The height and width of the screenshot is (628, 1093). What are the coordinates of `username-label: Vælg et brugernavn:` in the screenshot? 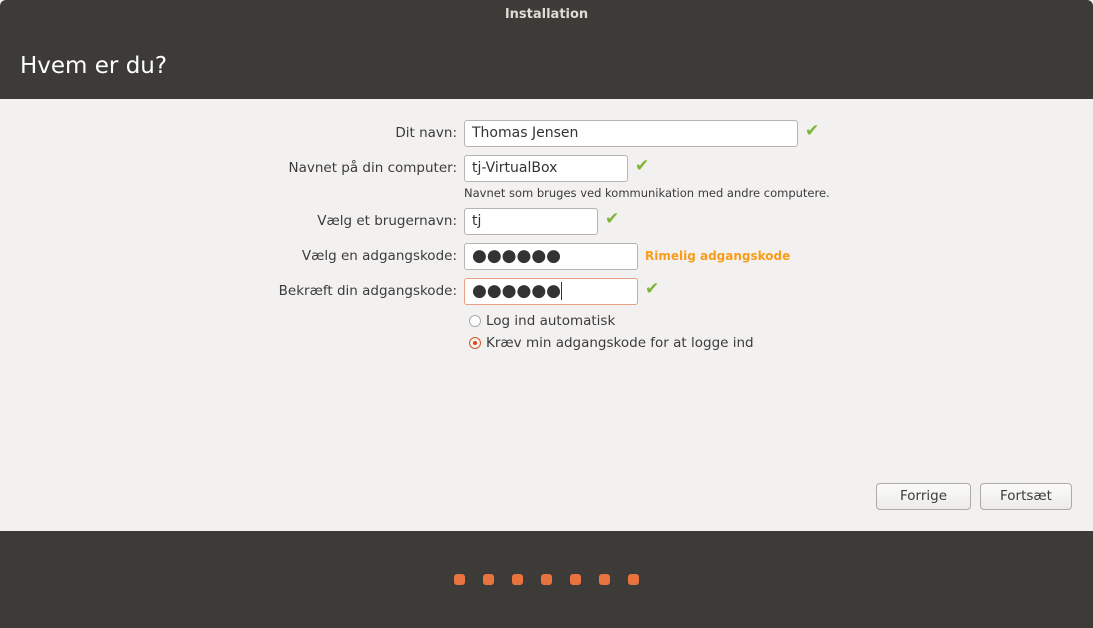 It's located at (387, 221).